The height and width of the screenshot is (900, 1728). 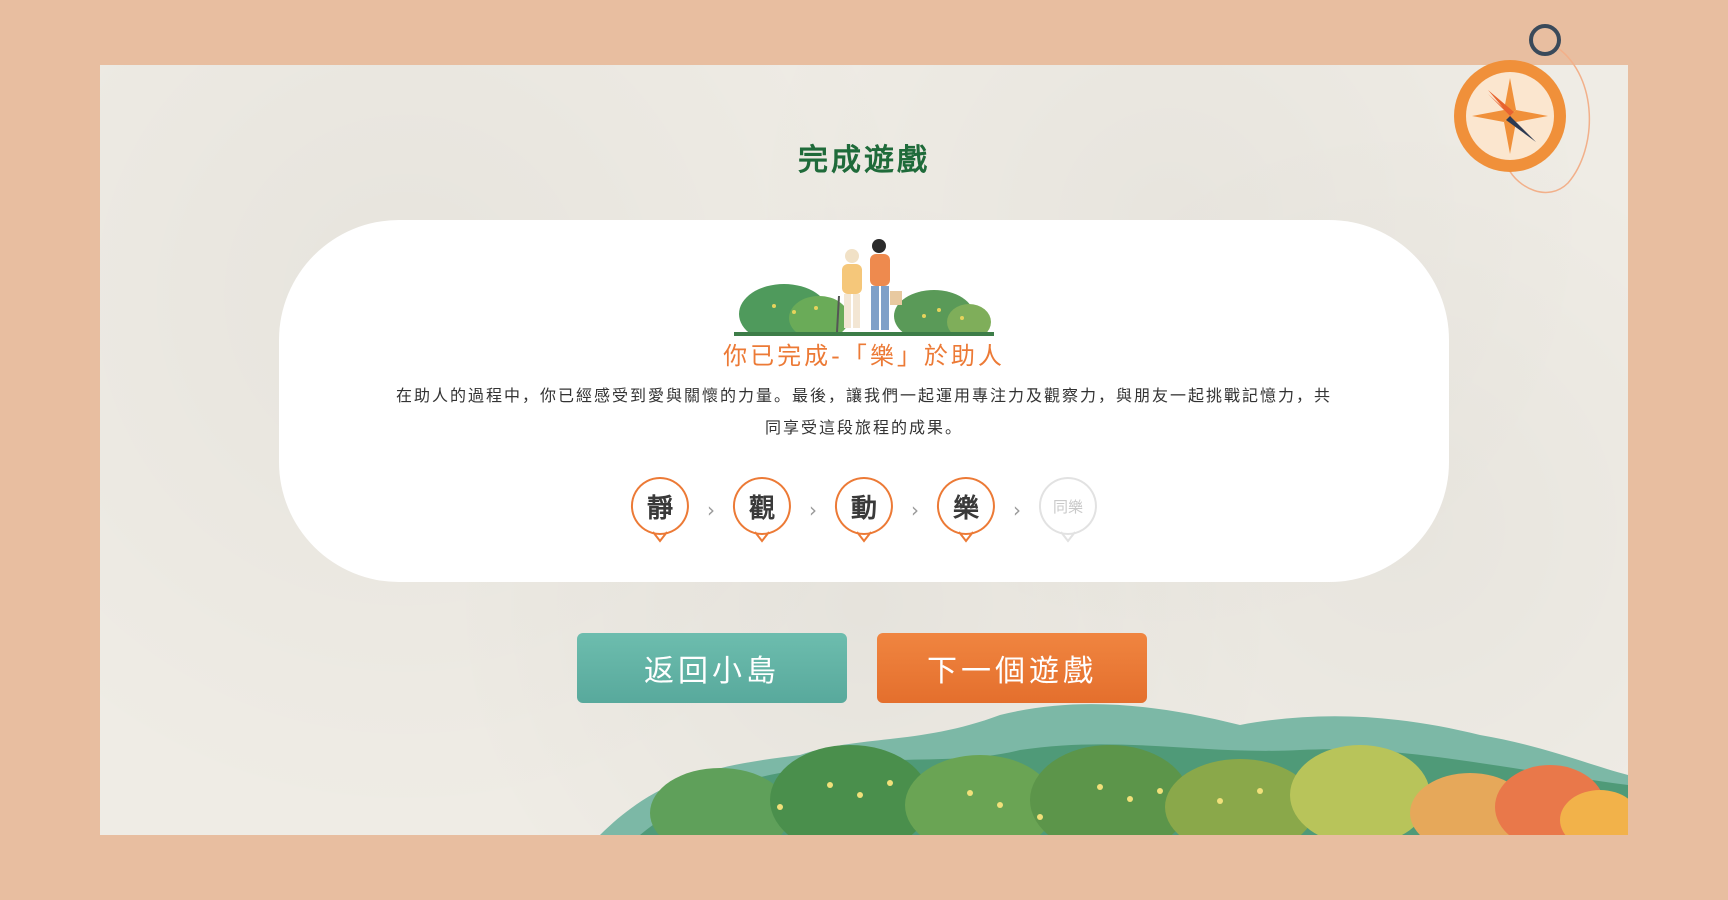 I want to click on step-tongle: 同樂, so click(x=1068, y=510).